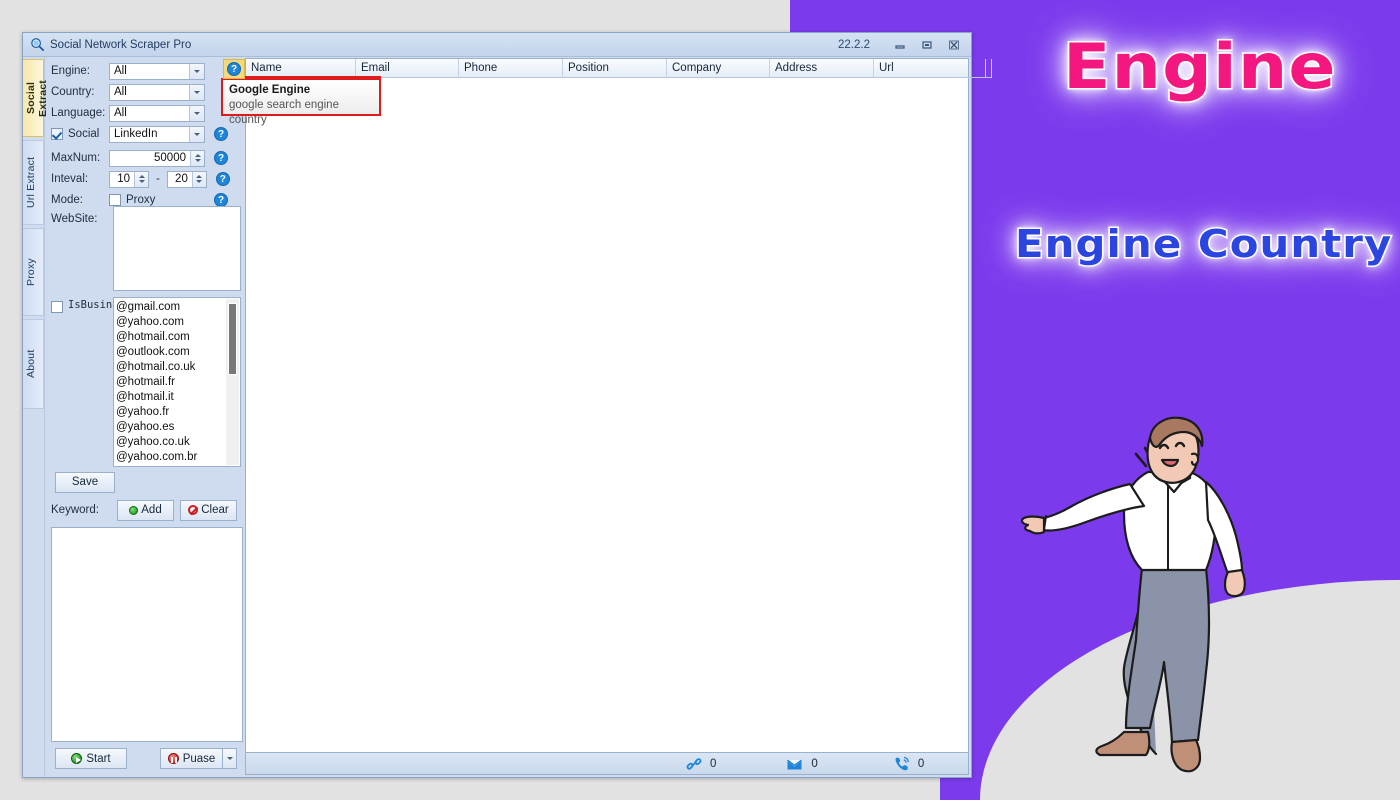  I want to click on maxnum-stepper, so click(197, 158).